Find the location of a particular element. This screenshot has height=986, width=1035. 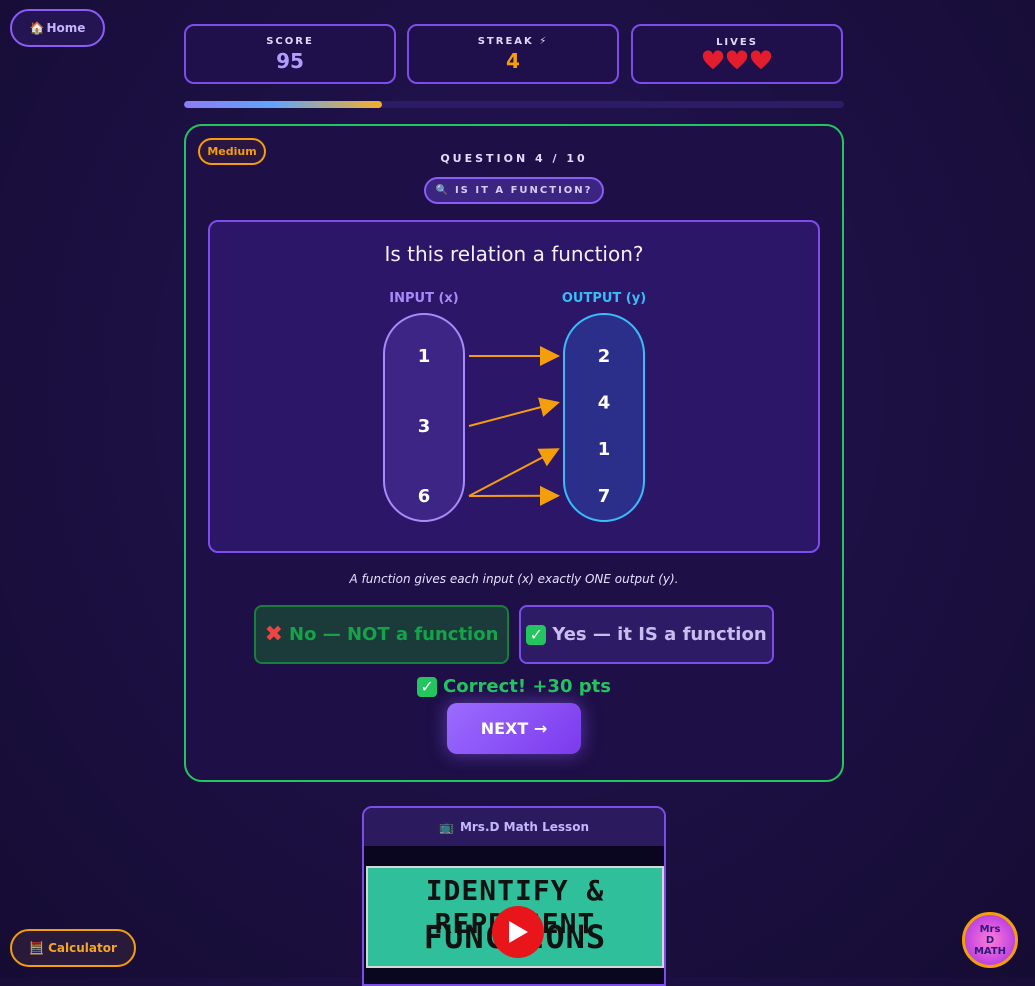

brand-logo: Mrs D MATH is located at coordinates (990, 940).